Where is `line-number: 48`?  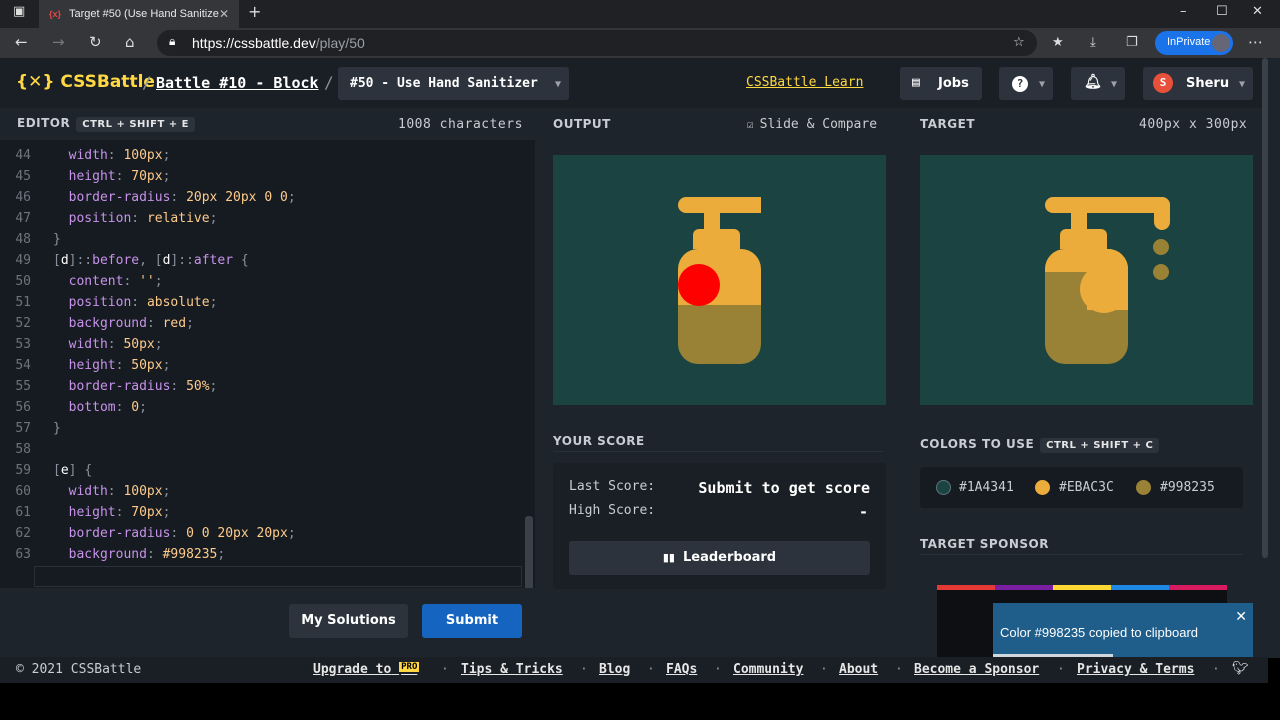
line-number: 48 is located at coordinates (23, 239).